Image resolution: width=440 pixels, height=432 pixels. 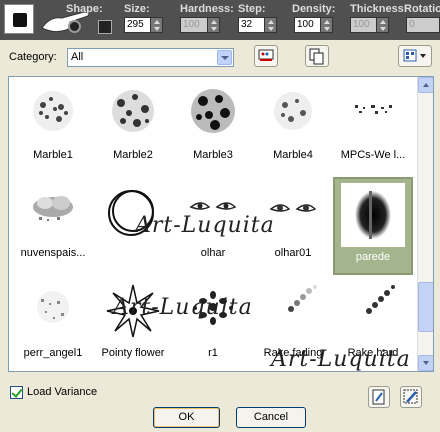 I want to click on scroll-down-button, so click(x=425, y=363).